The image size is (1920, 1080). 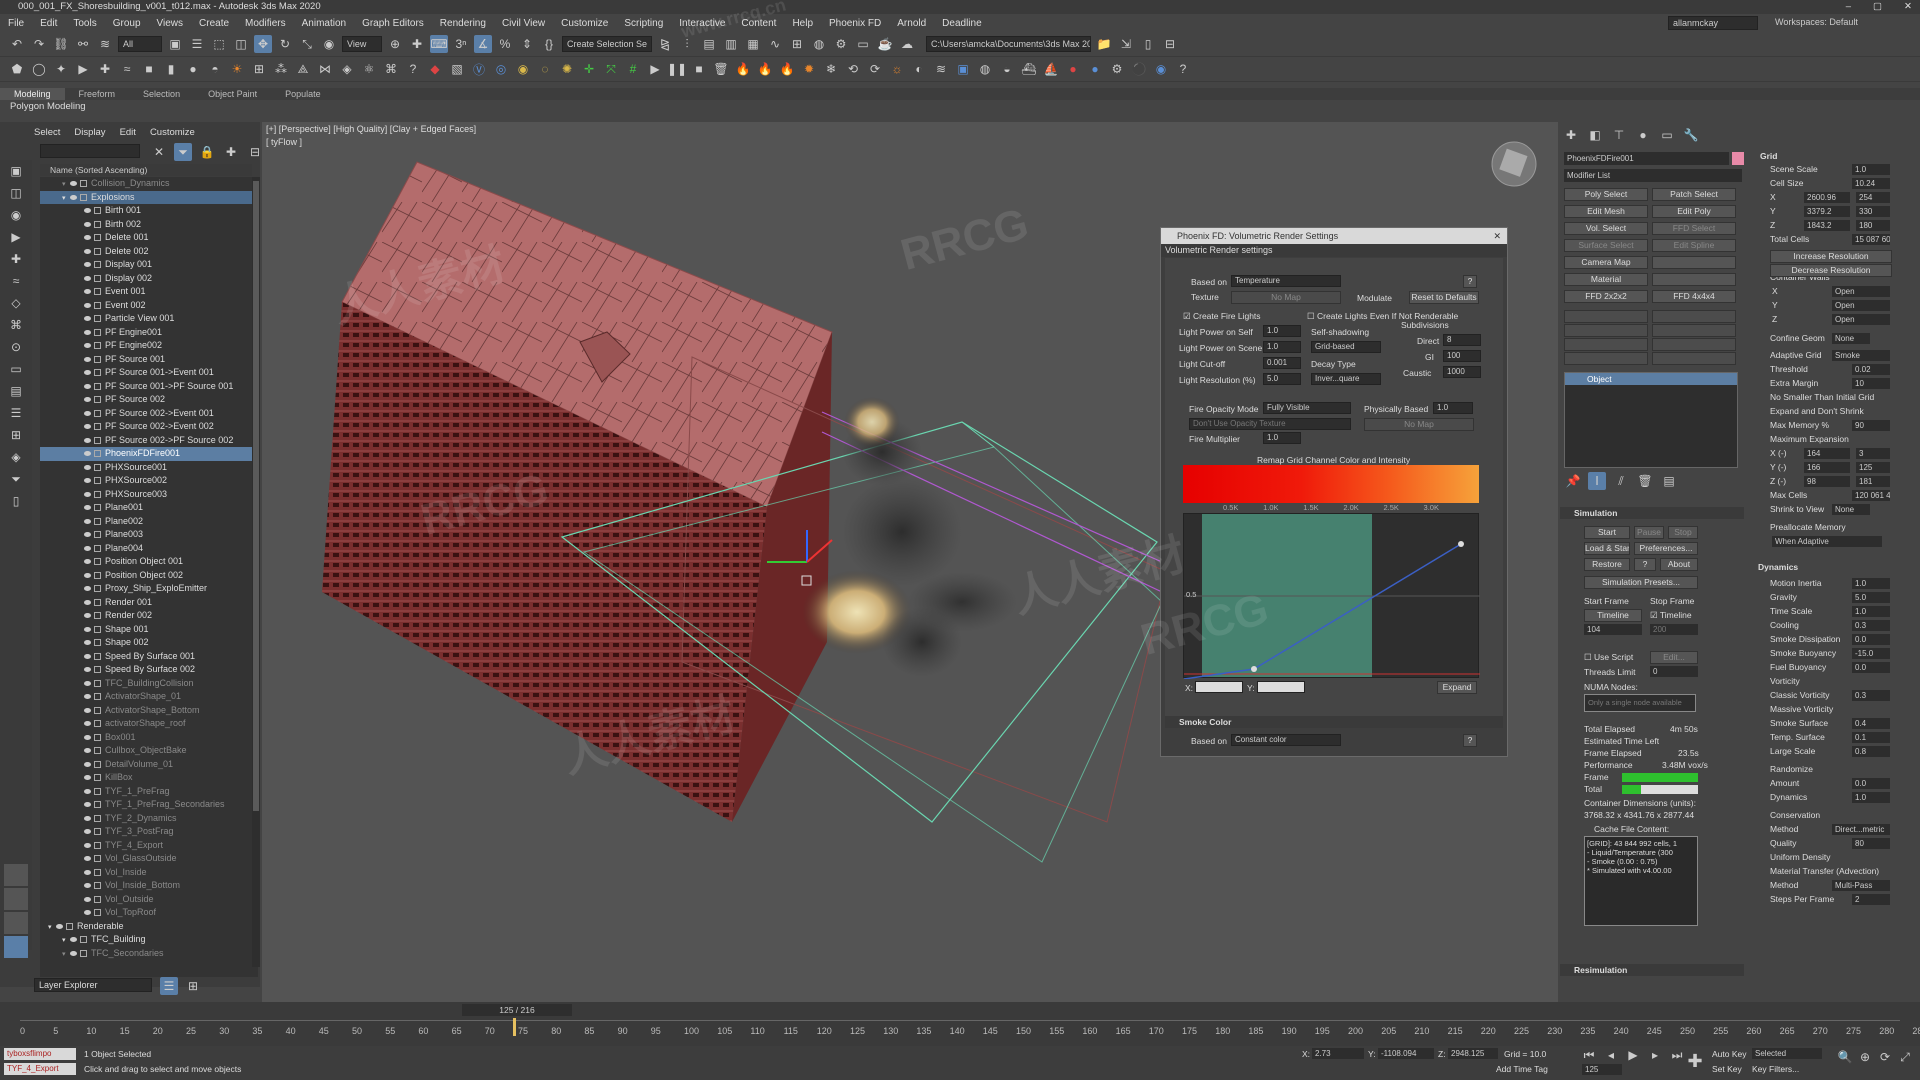 What do you see at coordinates (16, 23) in the screenshot?
I see `menu-item-file: File` at bounding box center [16, 23].